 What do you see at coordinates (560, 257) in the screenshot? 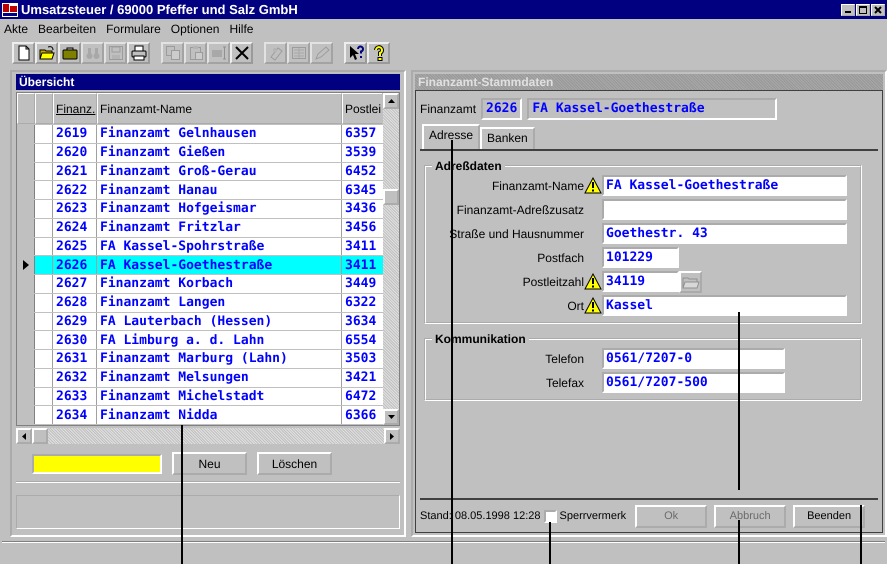
I see `field-label: Postfach` at bounding box center [560, 257].